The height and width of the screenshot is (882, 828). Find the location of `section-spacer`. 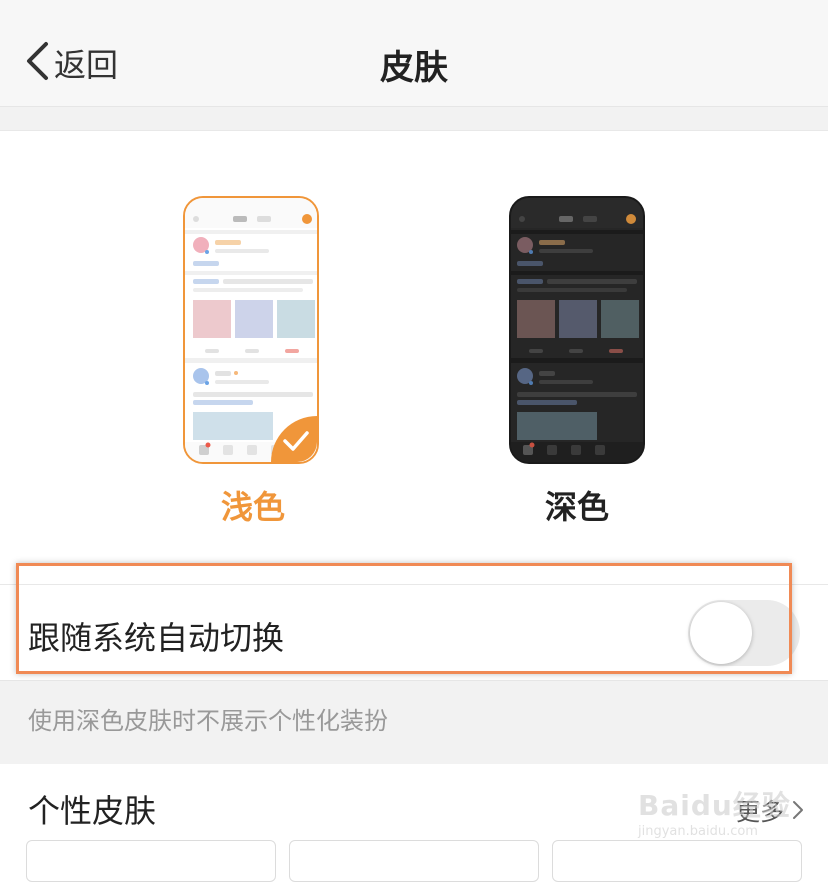

section-spacer is located at coordinates (414, 119).